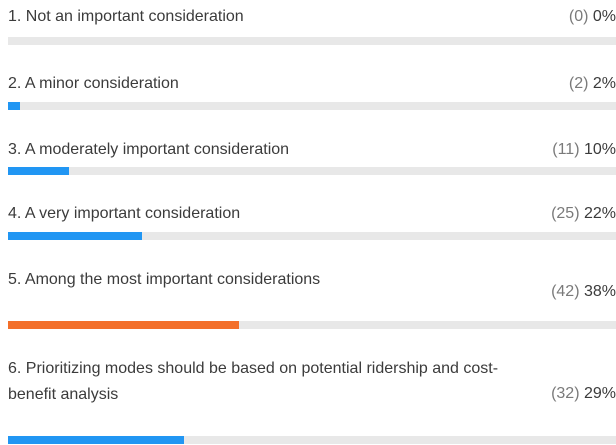  Describe the element at coordinates (565, 291) in the screenshot. I see `option-count: (42)` at that location.